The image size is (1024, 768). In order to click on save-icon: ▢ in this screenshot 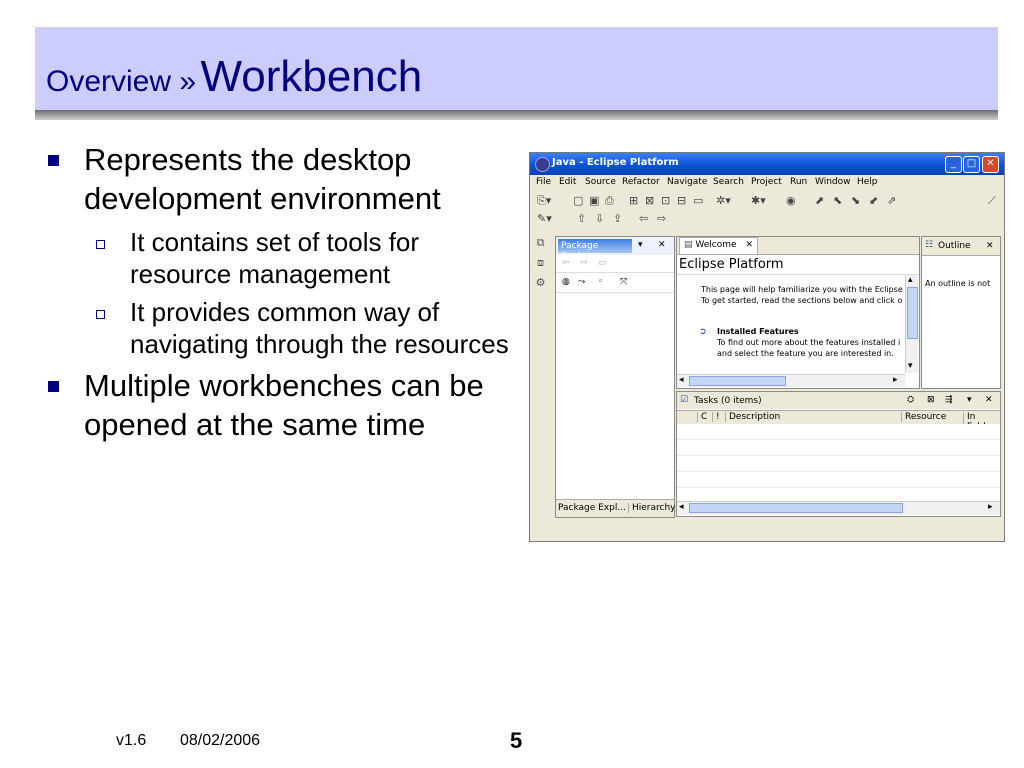, I will do `click(578, 200)`.